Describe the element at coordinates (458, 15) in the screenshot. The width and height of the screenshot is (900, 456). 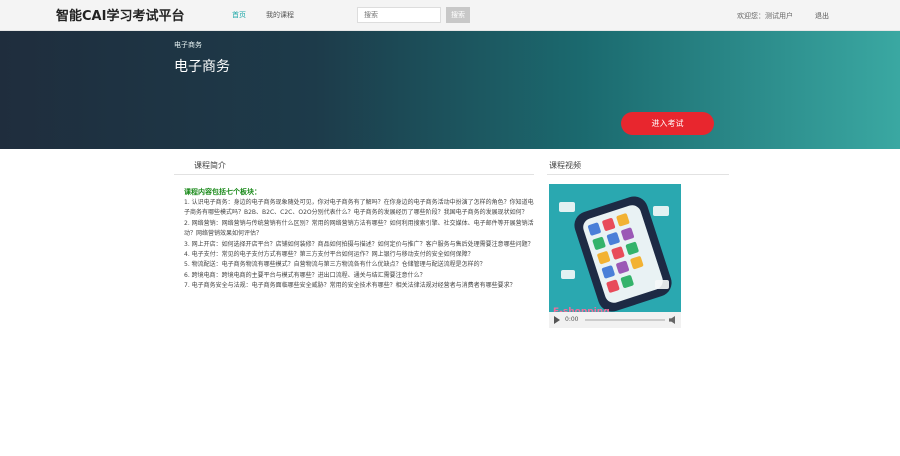
I see `search-button: 搜索` at that location.